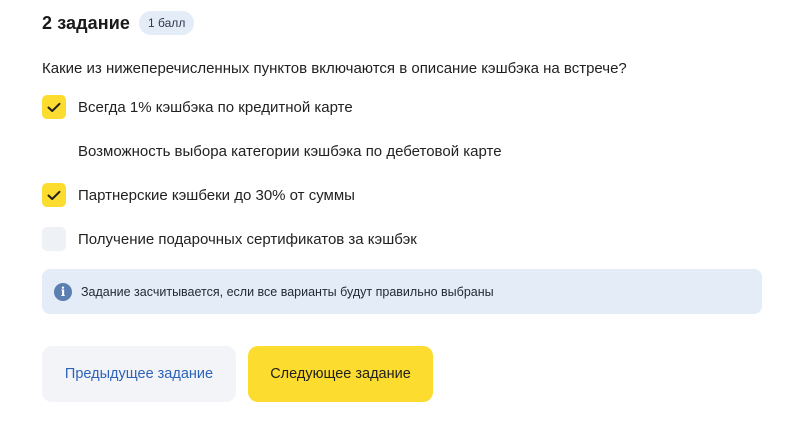 This screenshot has height=430, width=811. I want to click on next-task-button: Следующее задание, so click(340, 374).